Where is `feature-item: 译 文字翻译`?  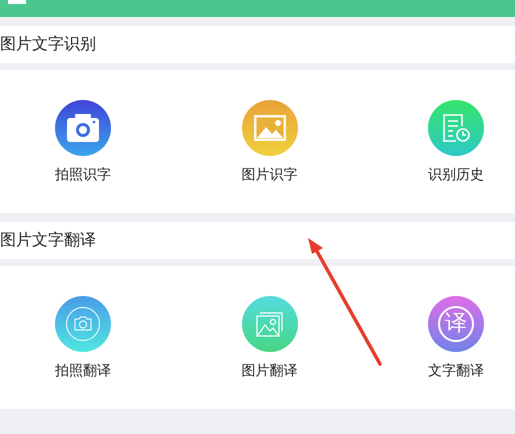 feature-item: 译 文字翻译 is located at coordinates (456, 338).